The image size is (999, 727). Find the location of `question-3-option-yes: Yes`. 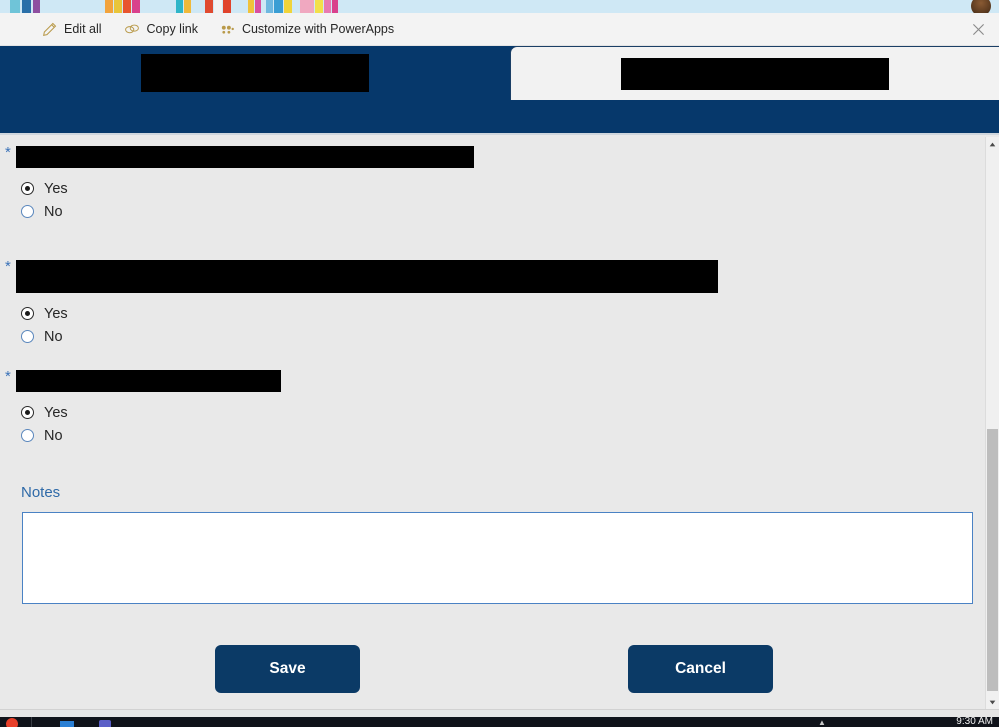

question-3-option-yes: Yes is located at coordinates (151, 412).